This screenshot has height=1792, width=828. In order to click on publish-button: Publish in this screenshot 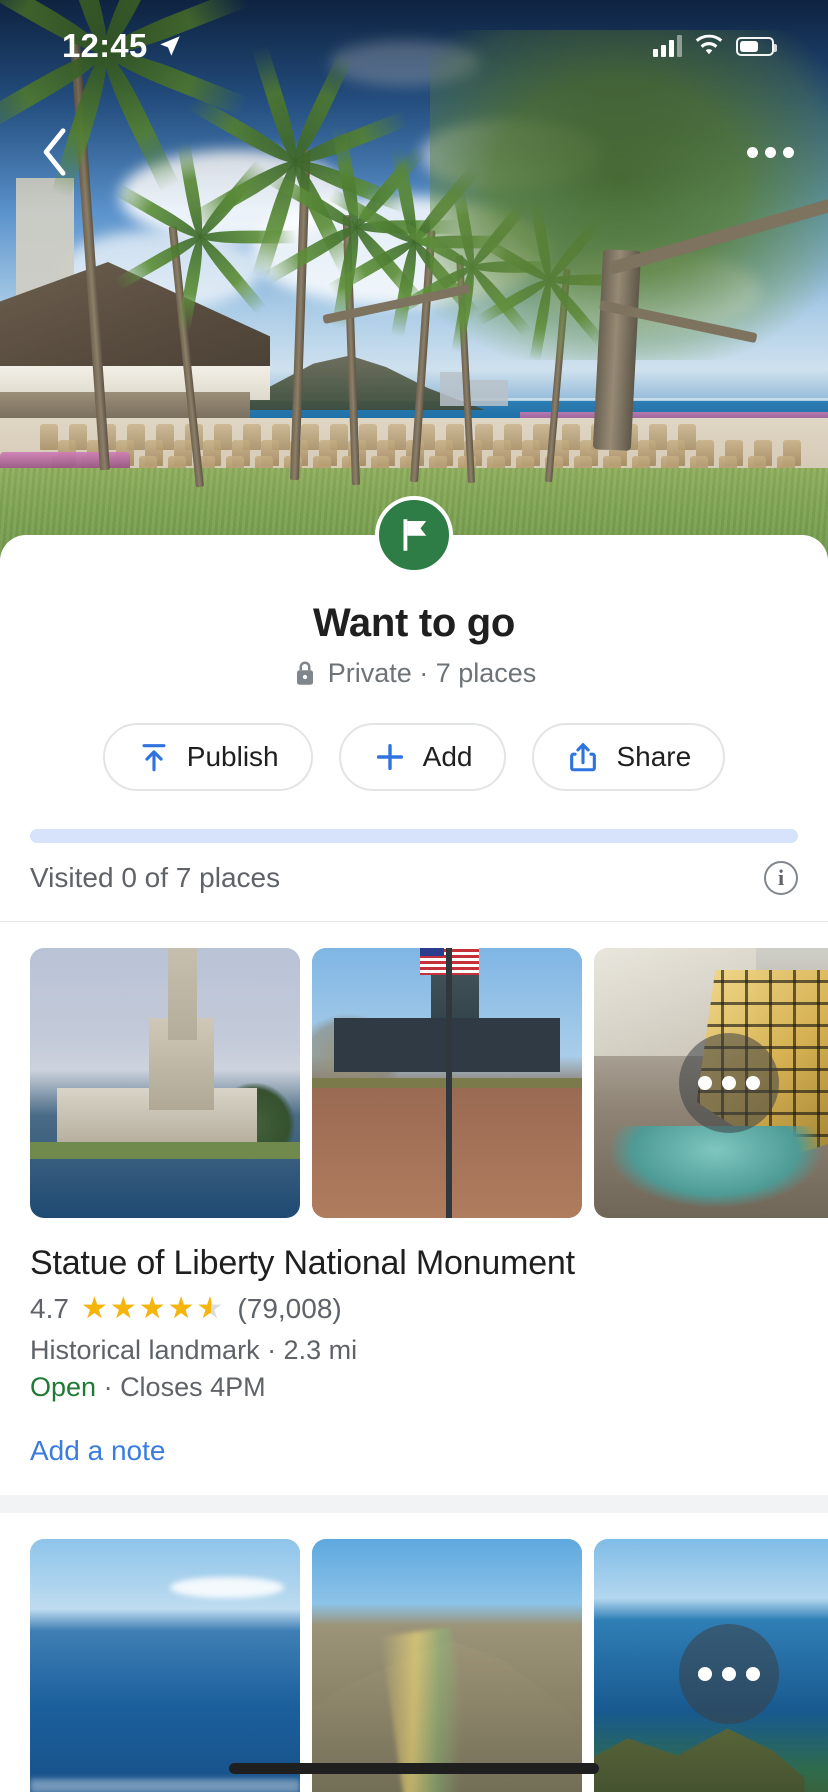, I will do `click(207, 757)`.